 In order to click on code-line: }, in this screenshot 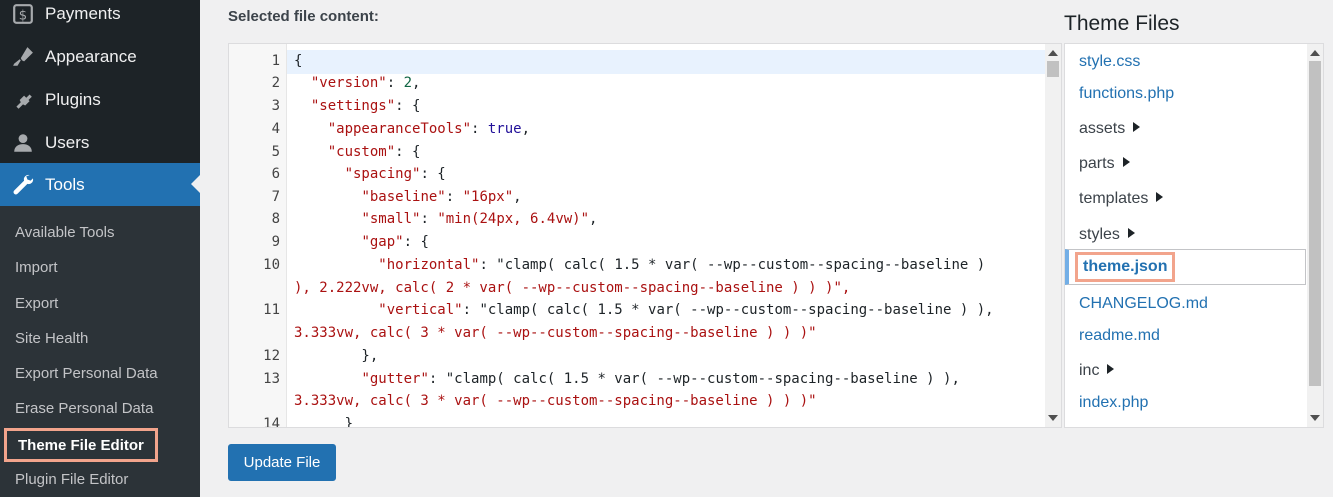, I will do `click(336, 356)`.